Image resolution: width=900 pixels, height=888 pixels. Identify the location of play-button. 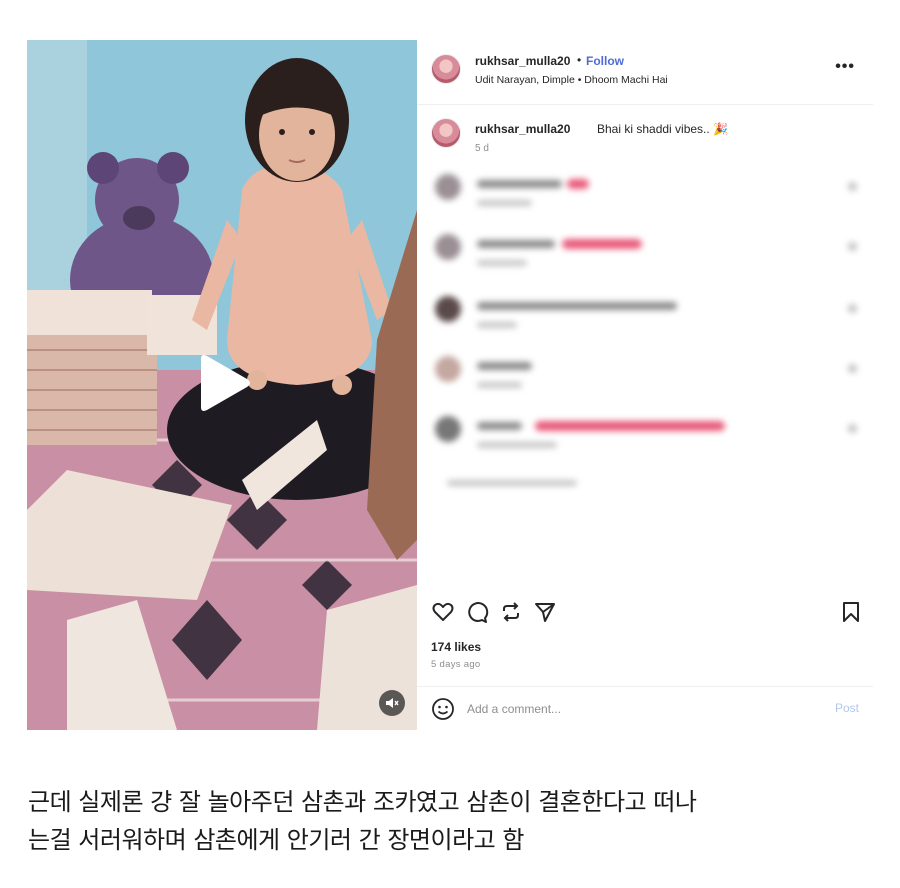
(222, 383).